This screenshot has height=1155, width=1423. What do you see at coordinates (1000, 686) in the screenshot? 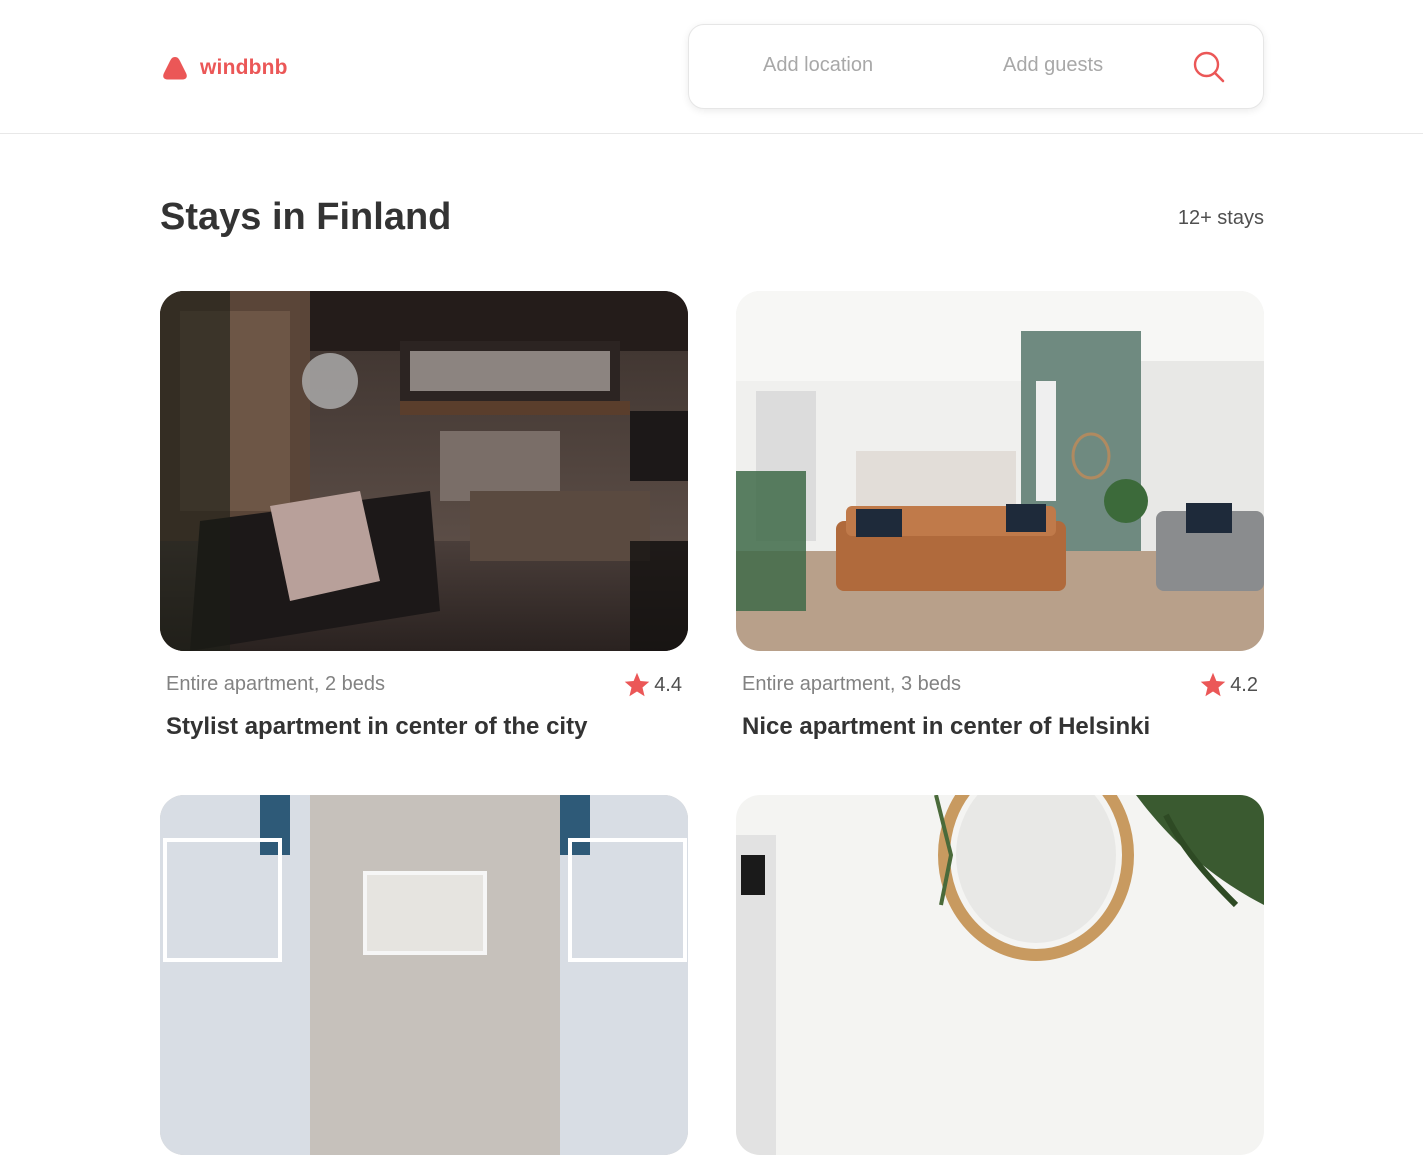
I see `stay-meta: Entire apartment, 3 beds 4.2` at bounding box center [1000, 686].